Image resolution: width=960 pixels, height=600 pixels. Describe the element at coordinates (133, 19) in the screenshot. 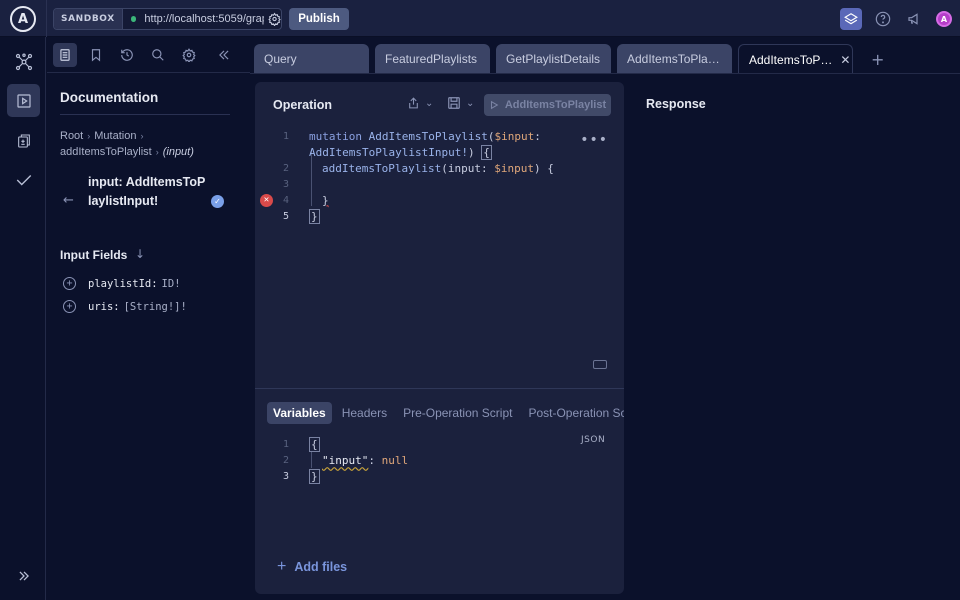

I see `connection-status-dot` at that location.